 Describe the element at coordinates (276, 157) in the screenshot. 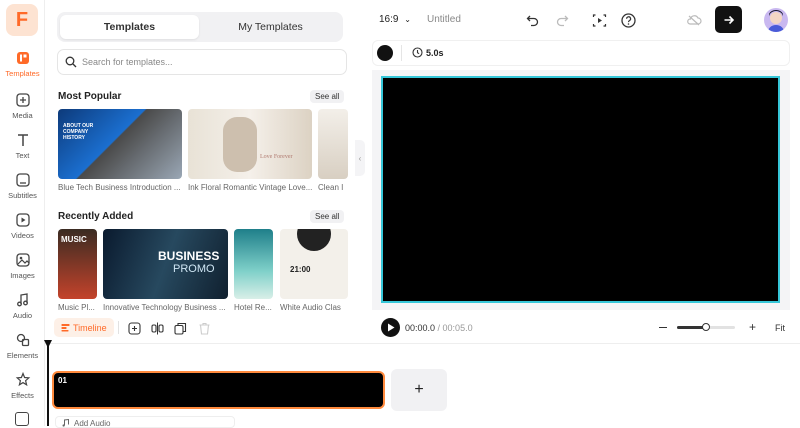

I see `thumbnail-text: Love Forever` at that location.